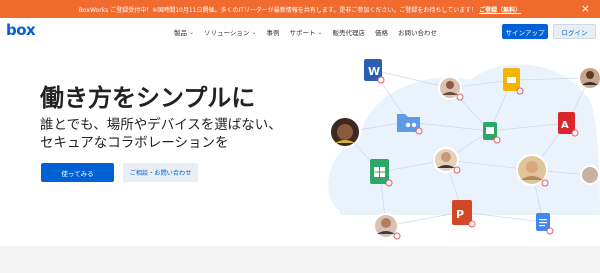 Image resolution: width=600 pixels, height=273 pixels. What do you see at coordinates (300, 259) in the screenshot?
I see `next-section-background` at bounding box center [300, 259].